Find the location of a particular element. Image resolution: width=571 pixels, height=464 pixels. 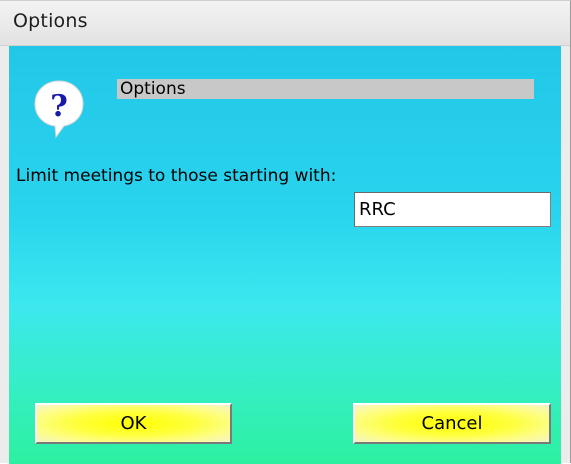

ok-button: OK is located at coordinates (133, 423).